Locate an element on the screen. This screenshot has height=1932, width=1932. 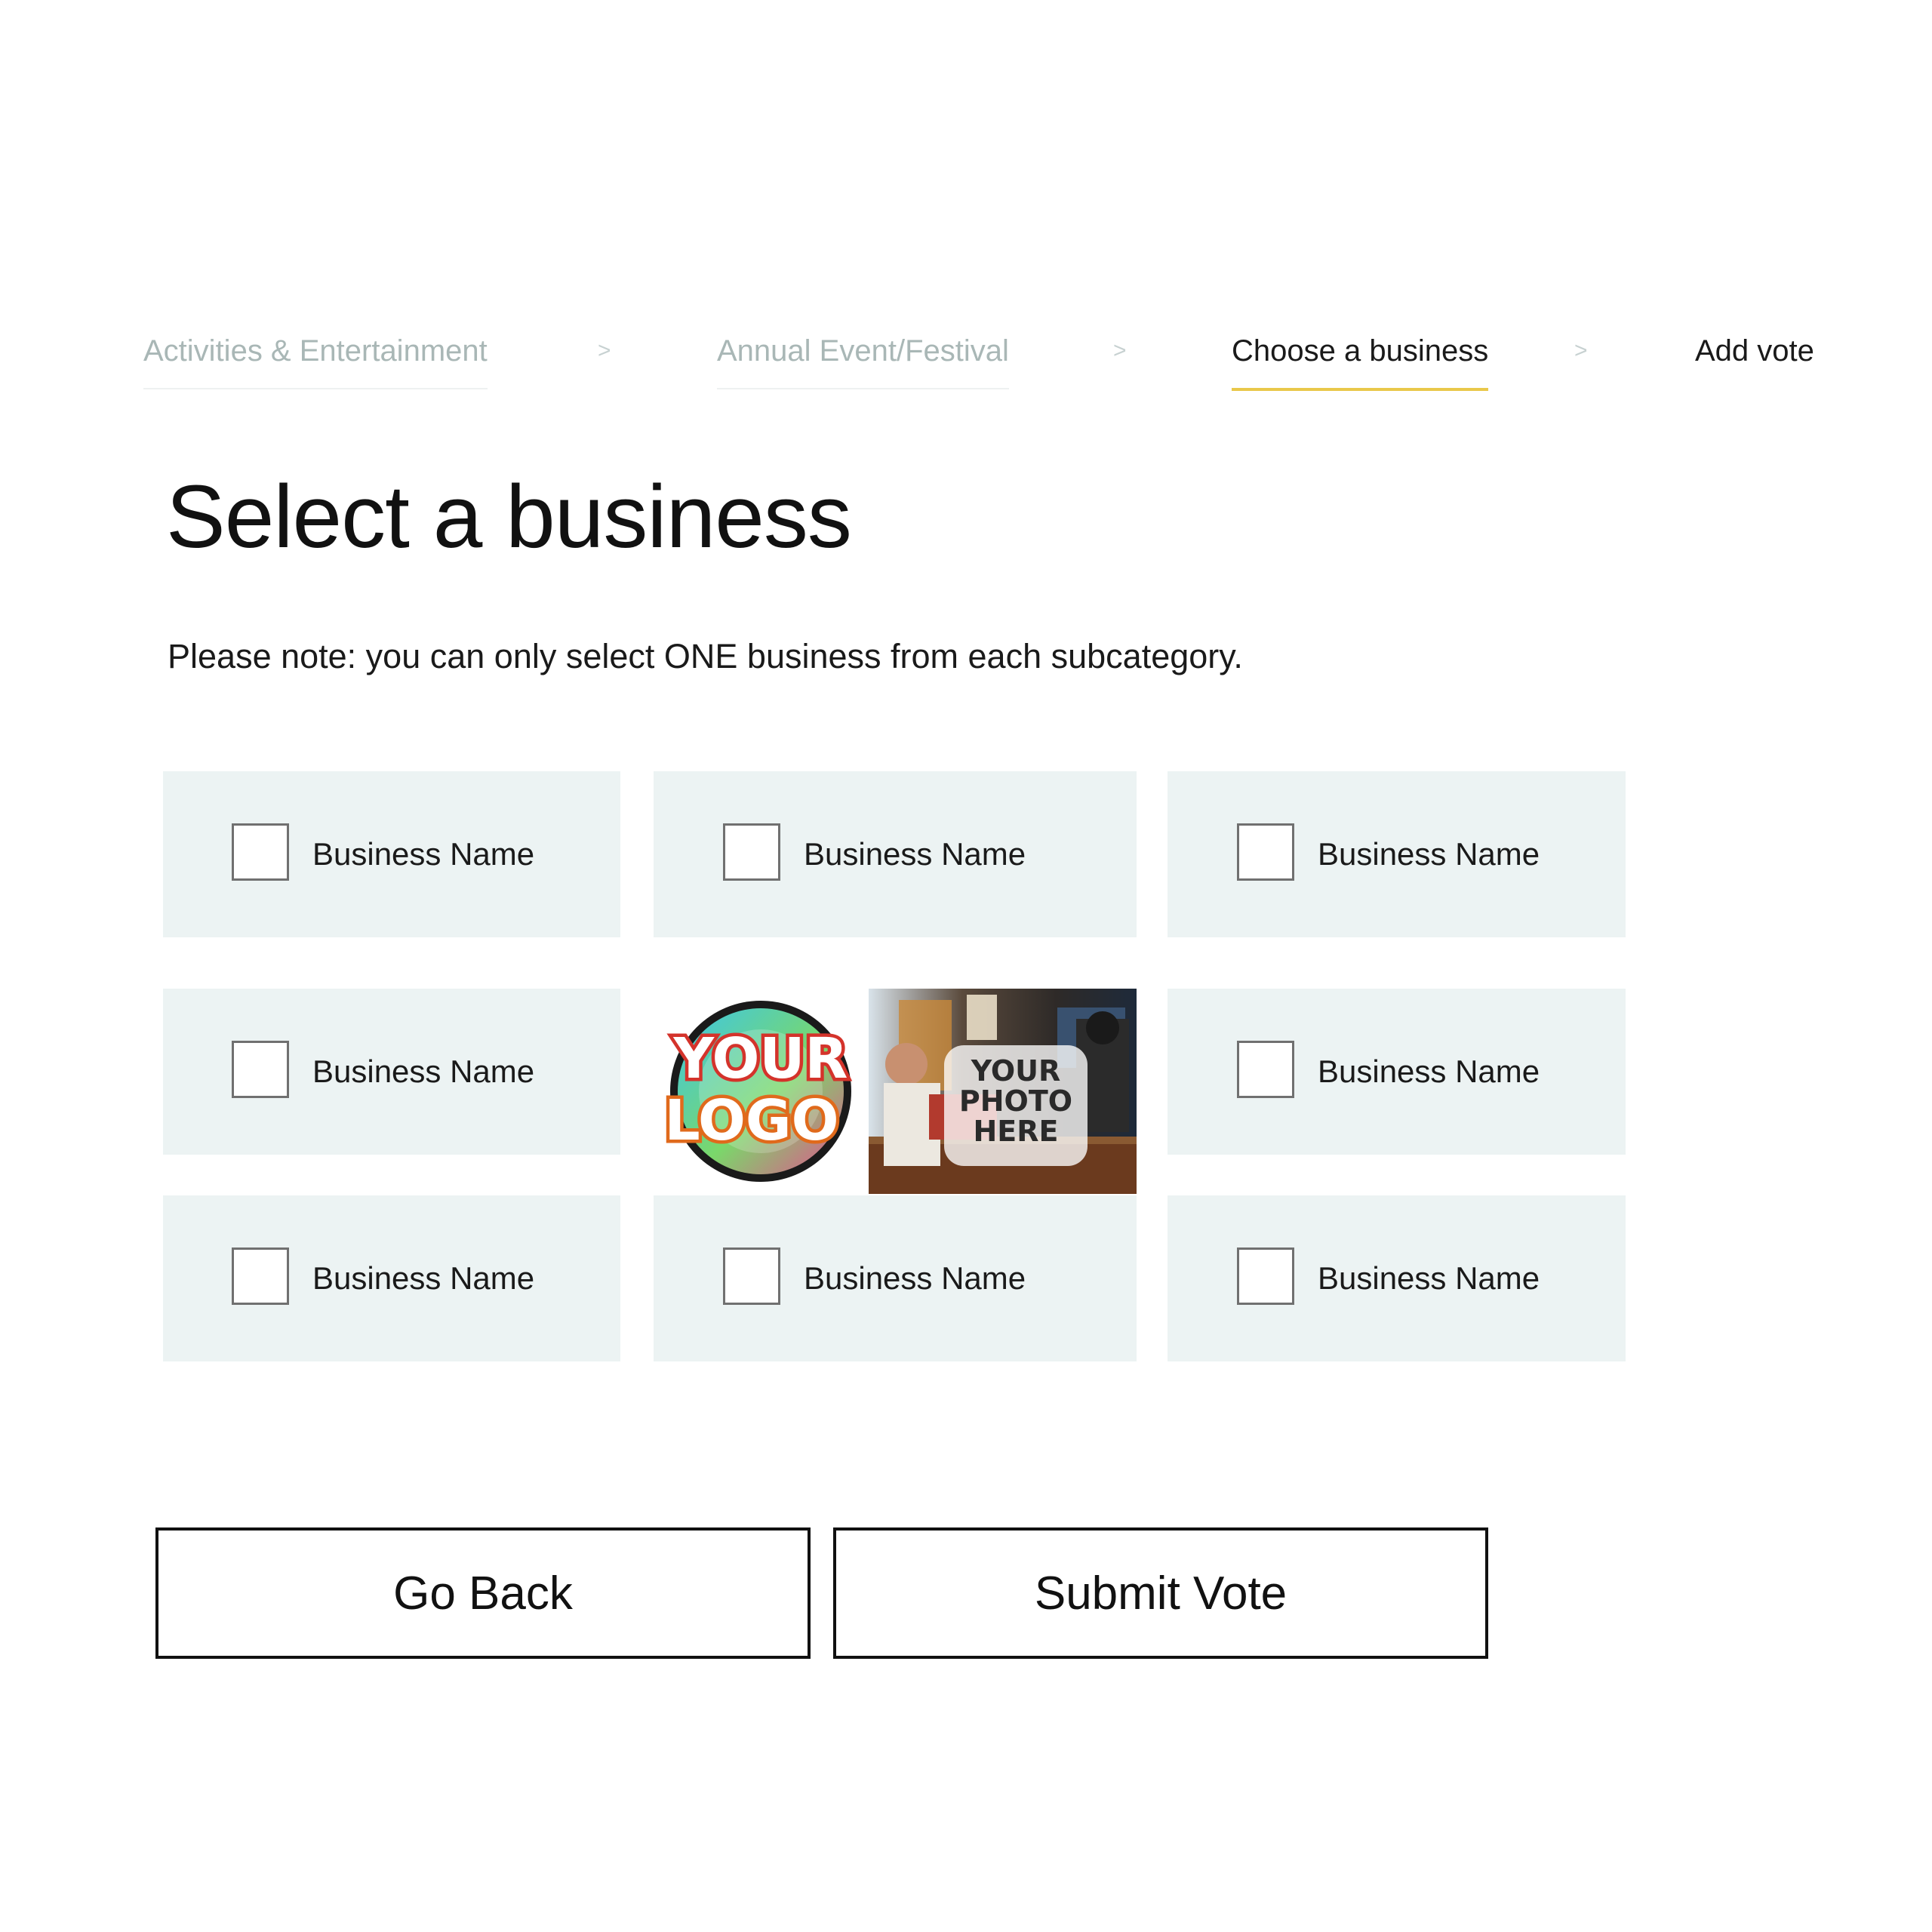
business-logo-placeholder: YOUR LOGO is located at coordinates (756, 1091).